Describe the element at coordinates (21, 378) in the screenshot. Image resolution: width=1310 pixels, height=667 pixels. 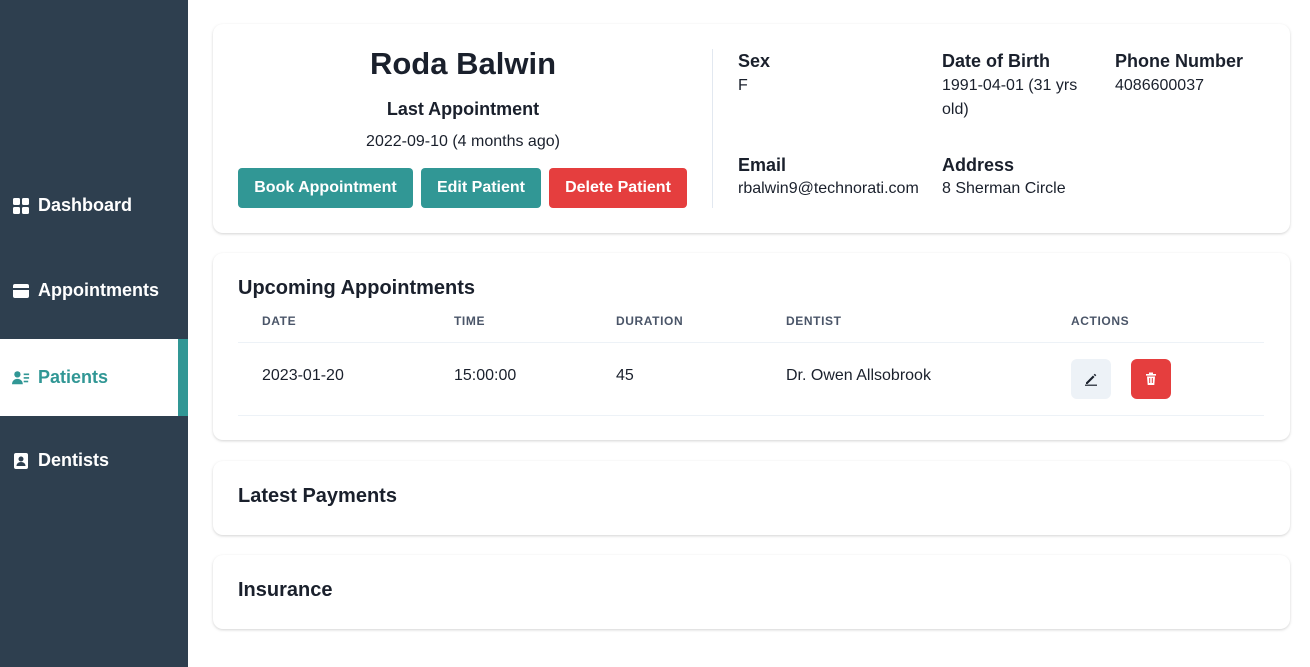
I see `users-icon` at that location.